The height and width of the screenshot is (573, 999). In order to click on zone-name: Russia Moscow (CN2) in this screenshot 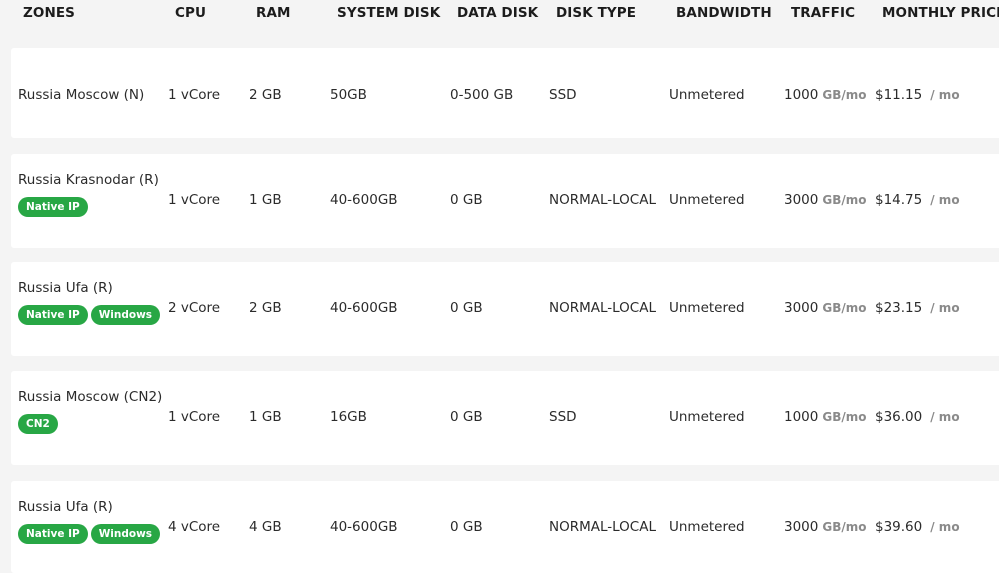, I will do `click(90, 397)`.